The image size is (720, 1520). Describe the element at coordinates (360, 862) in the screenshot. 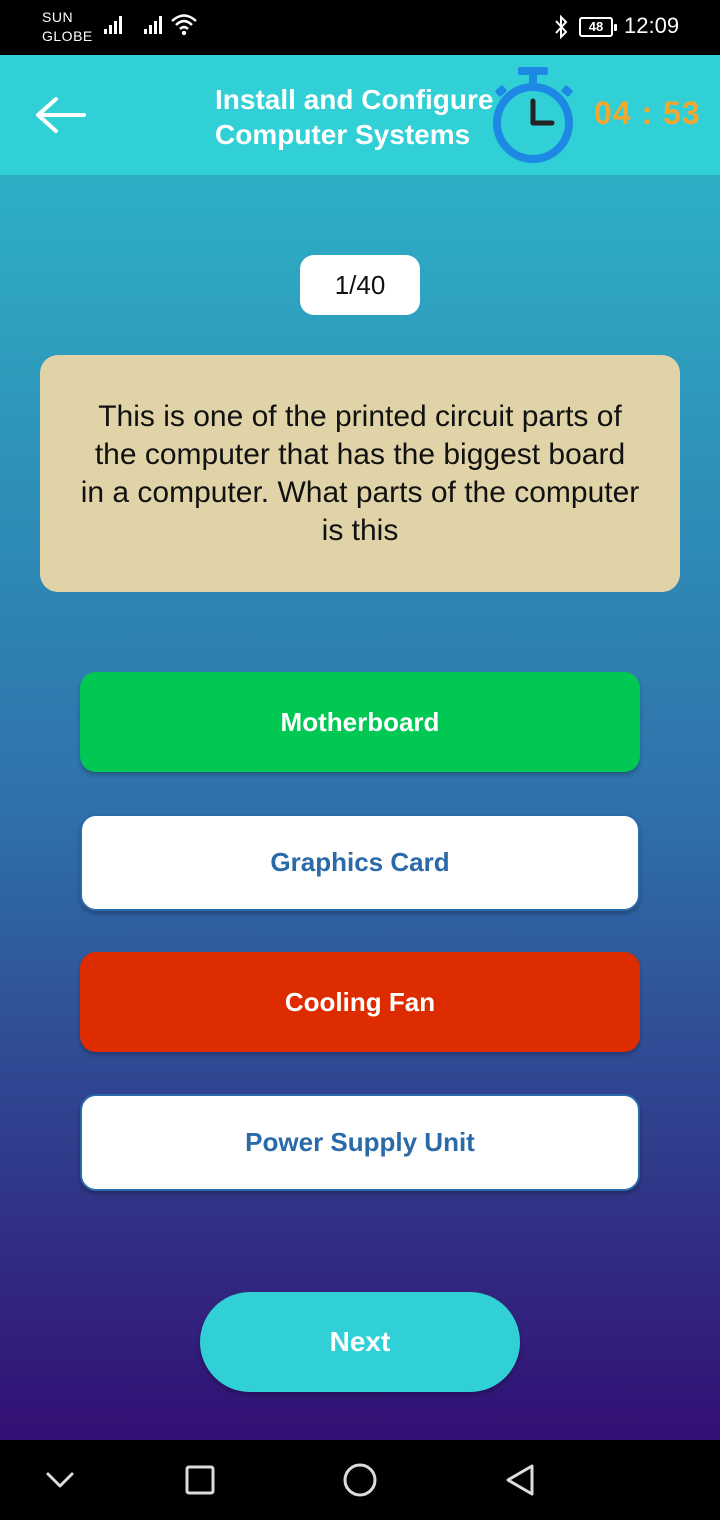

I see `answer-option-graphics-card: Graphics Card` at that location.